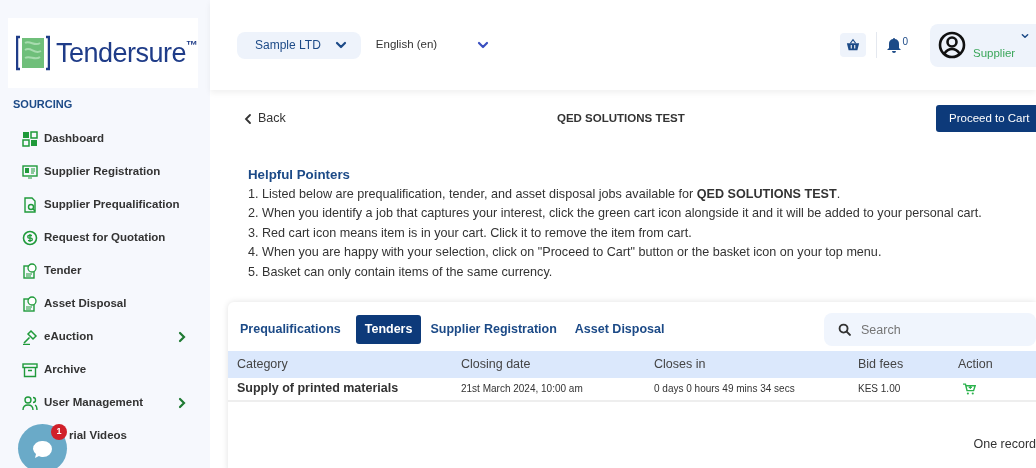  Describe the element at coordinates (976, 364) in the screenshot. I see `column-header: Action` at that location.